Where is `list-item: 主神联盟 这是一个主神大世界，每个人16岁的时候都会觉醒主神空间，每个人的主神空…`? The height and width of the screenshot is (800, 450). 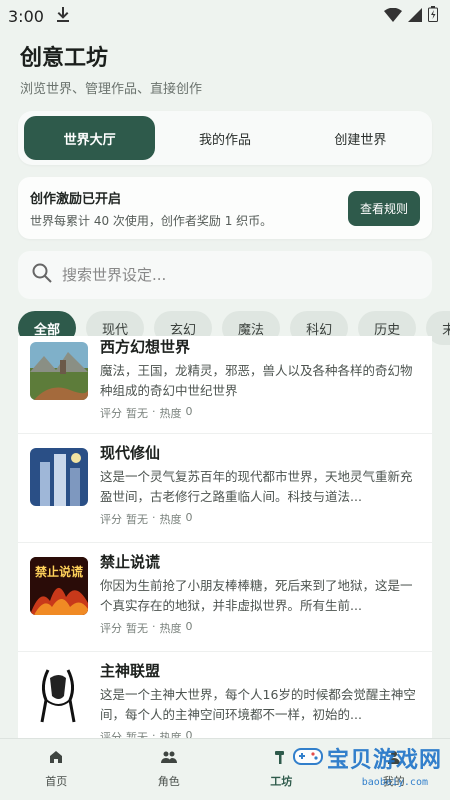 list-item: 主神联盟 这是一个主神大世界，每个人16岁的时候都会觉醒主神空间，每个人的主神空… is located at coordinates (225, 695).